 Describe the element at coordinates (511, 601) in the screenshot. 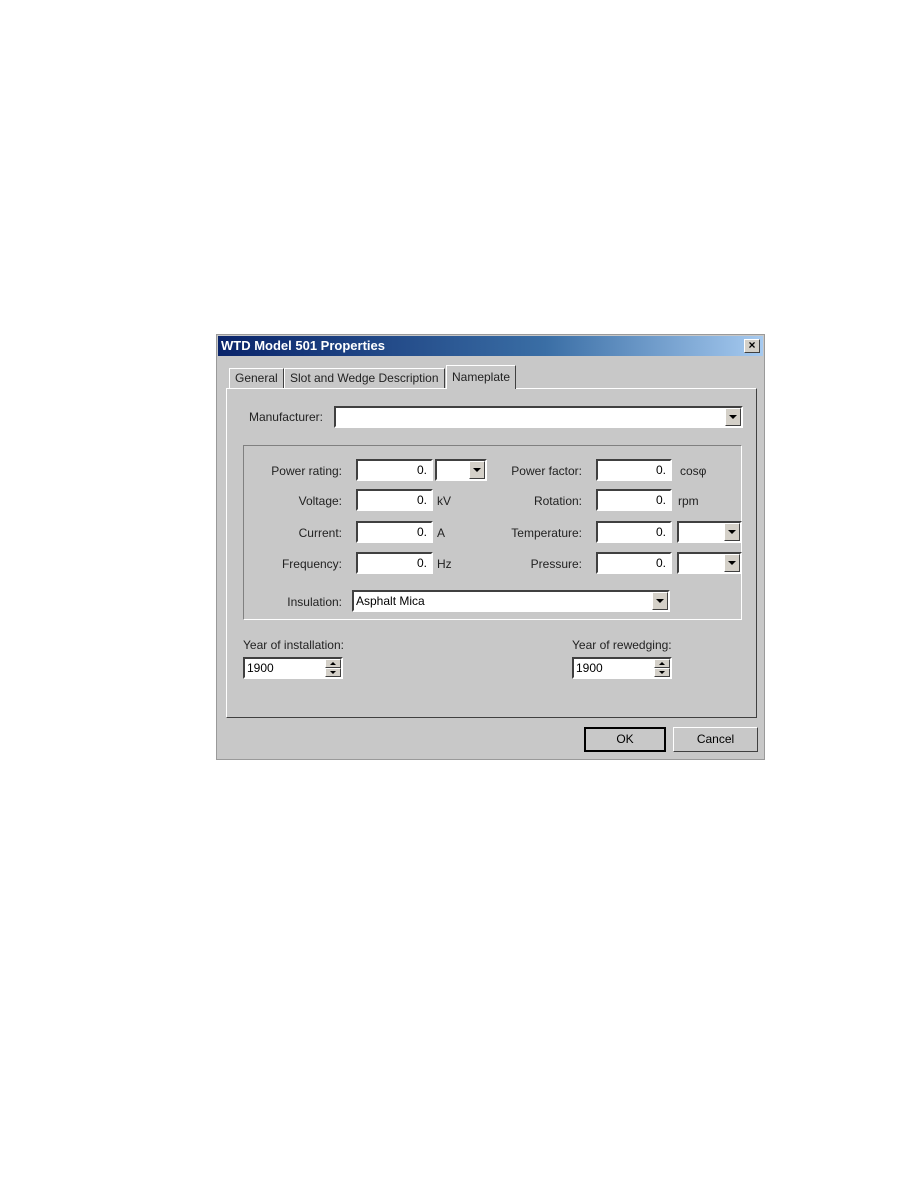

I see `insulation-combobox: Asphalt Mica` at that location.